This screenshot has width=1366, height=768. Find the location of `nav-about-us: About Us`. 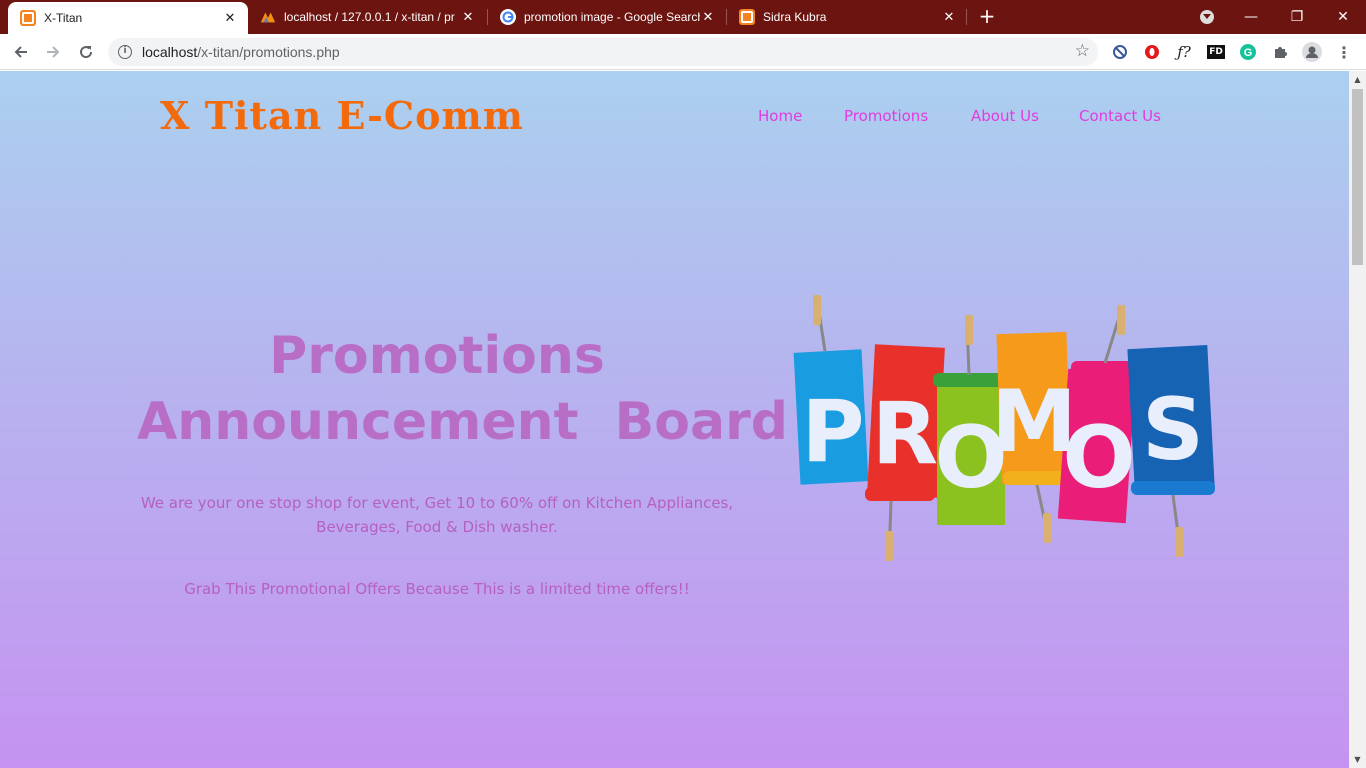

nav-about-us: About Us is located at coordinates (1005, 116).